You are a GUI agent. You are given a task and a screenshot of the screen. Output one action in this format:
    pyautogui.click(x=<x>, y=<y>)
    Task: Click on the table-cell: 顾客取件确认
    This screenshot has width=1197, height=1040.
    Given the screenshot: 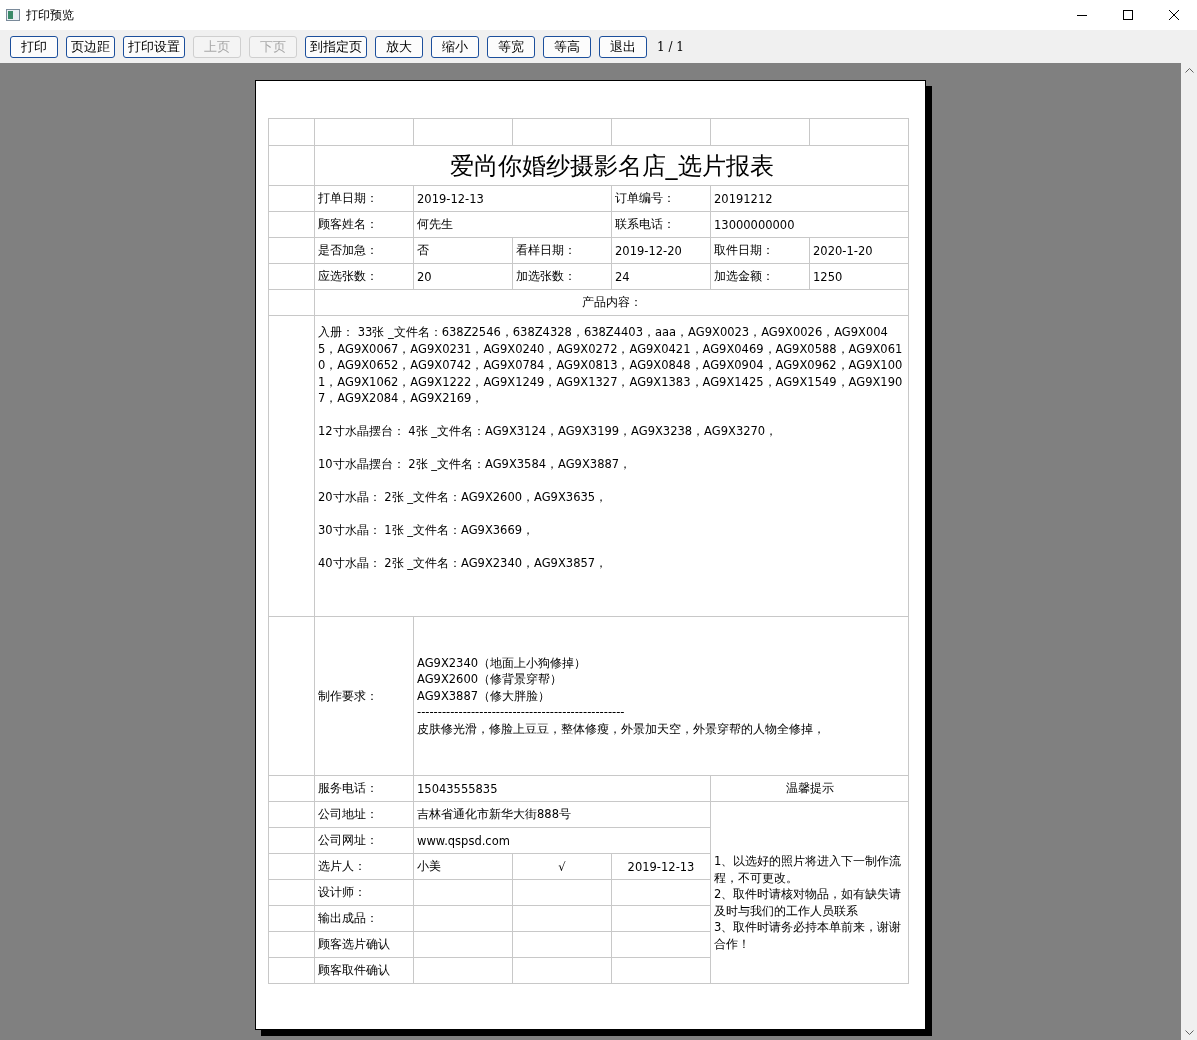 What is the action you would take?
    pyautogui.click(x=364, y=970)
    